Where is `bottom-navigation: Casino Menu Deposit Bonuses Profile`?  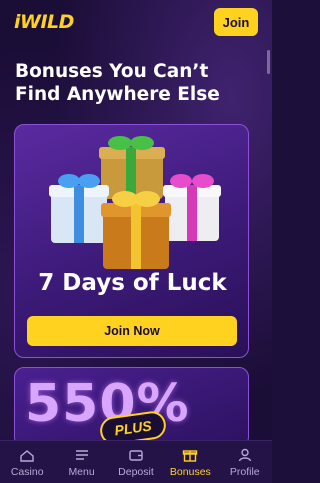 bottom-navigation: Casino Menu Deposit Bonuses Profile is located at coordinates (136, 461).